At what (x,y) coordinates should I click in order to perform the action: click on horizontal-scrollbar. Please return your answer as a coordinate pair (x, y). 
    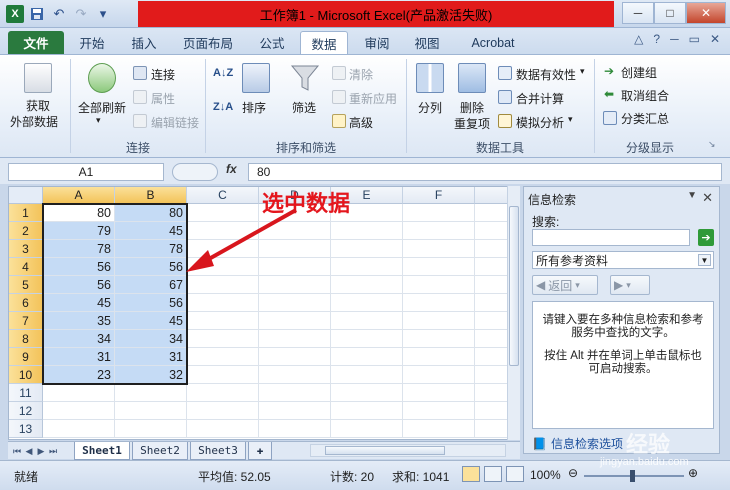
    Looking at the image, I should click on (408, 450).